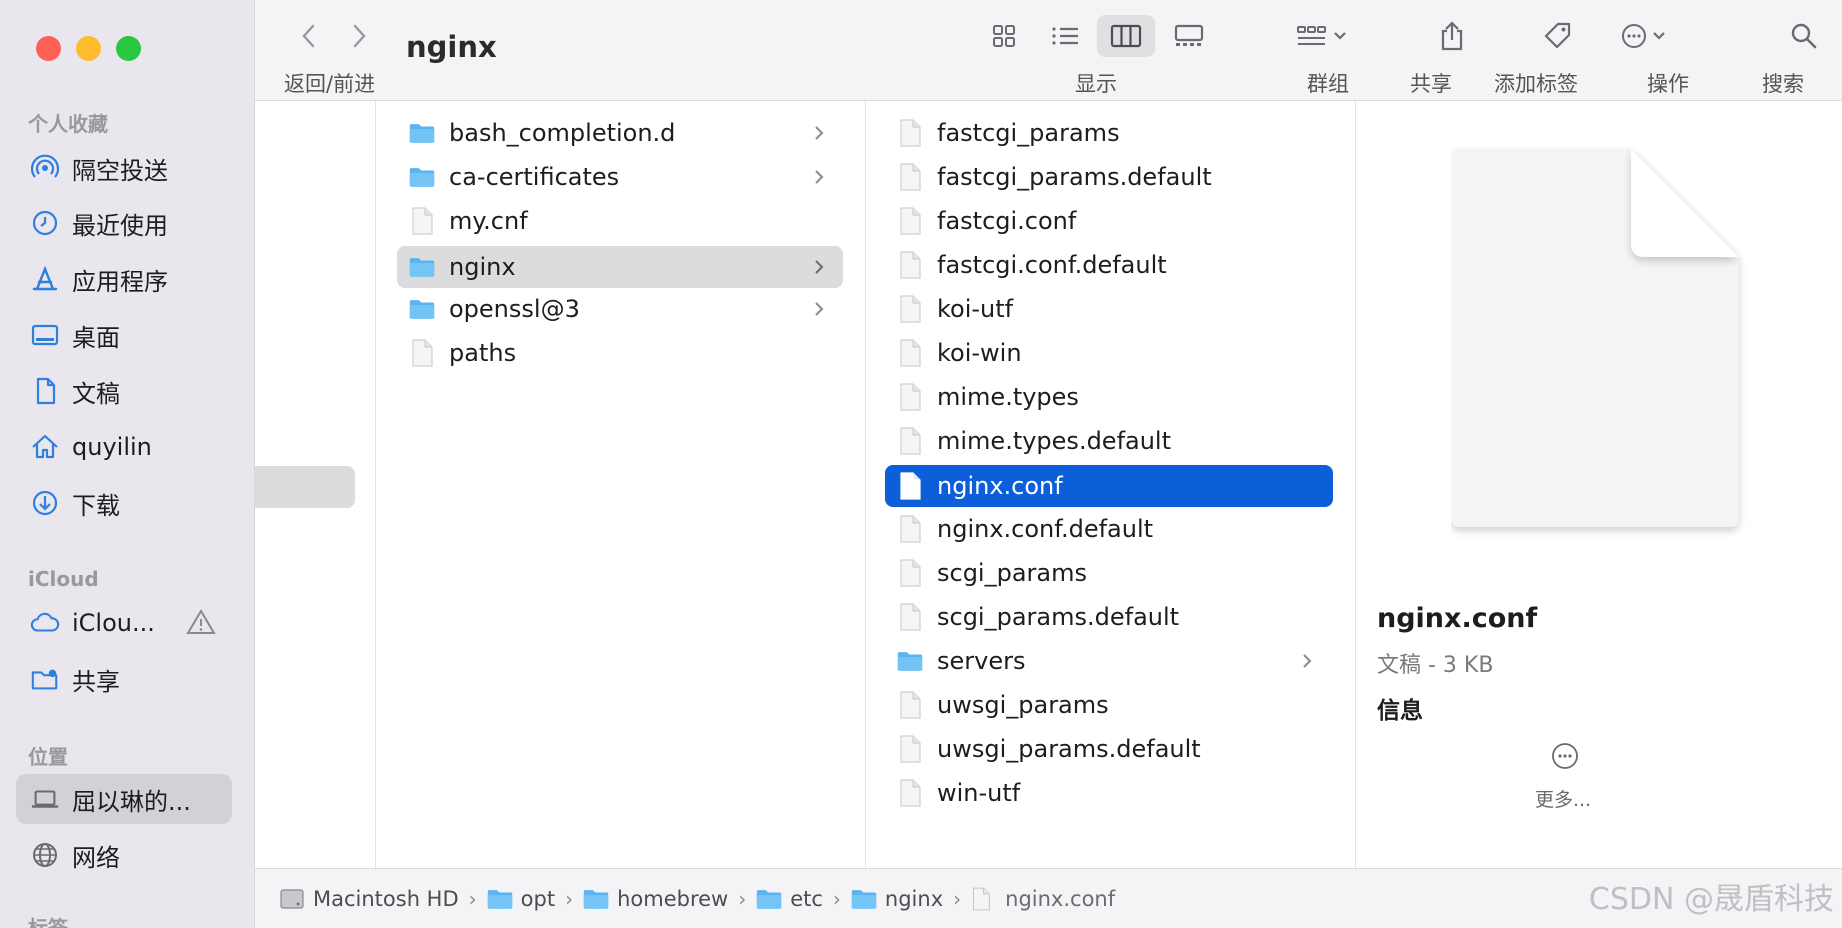 The height and width of the screenshot is (928, 1842). What do you see at coordinates (596, 899) in the screenshot?
I see `folder-icon` at bounding box center [596, 899].